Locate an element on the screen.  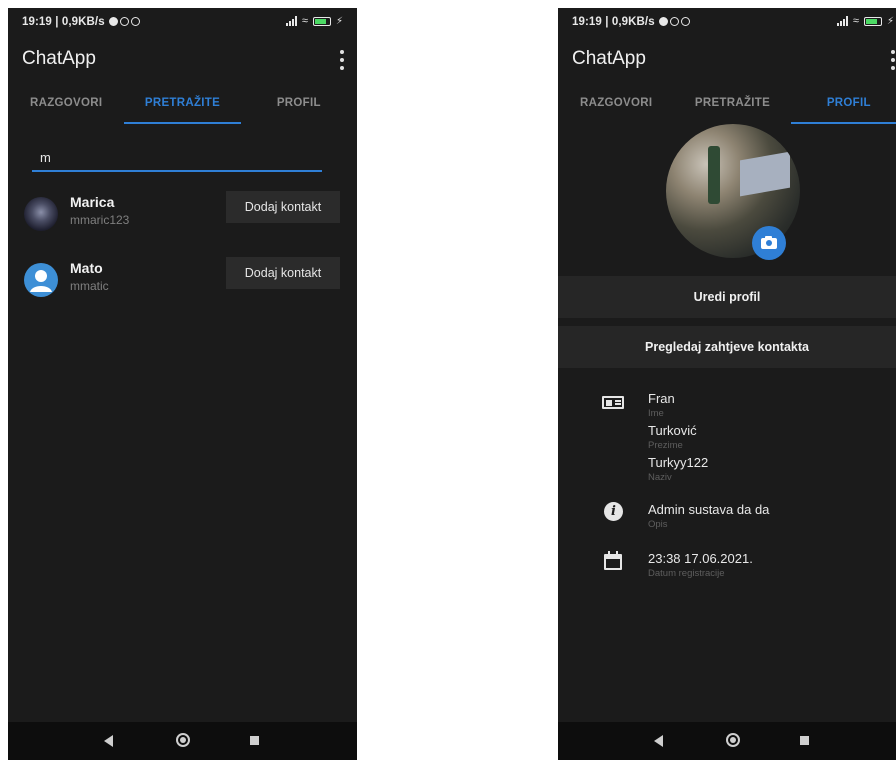
search-query: m is located at coordinates (45, 157).